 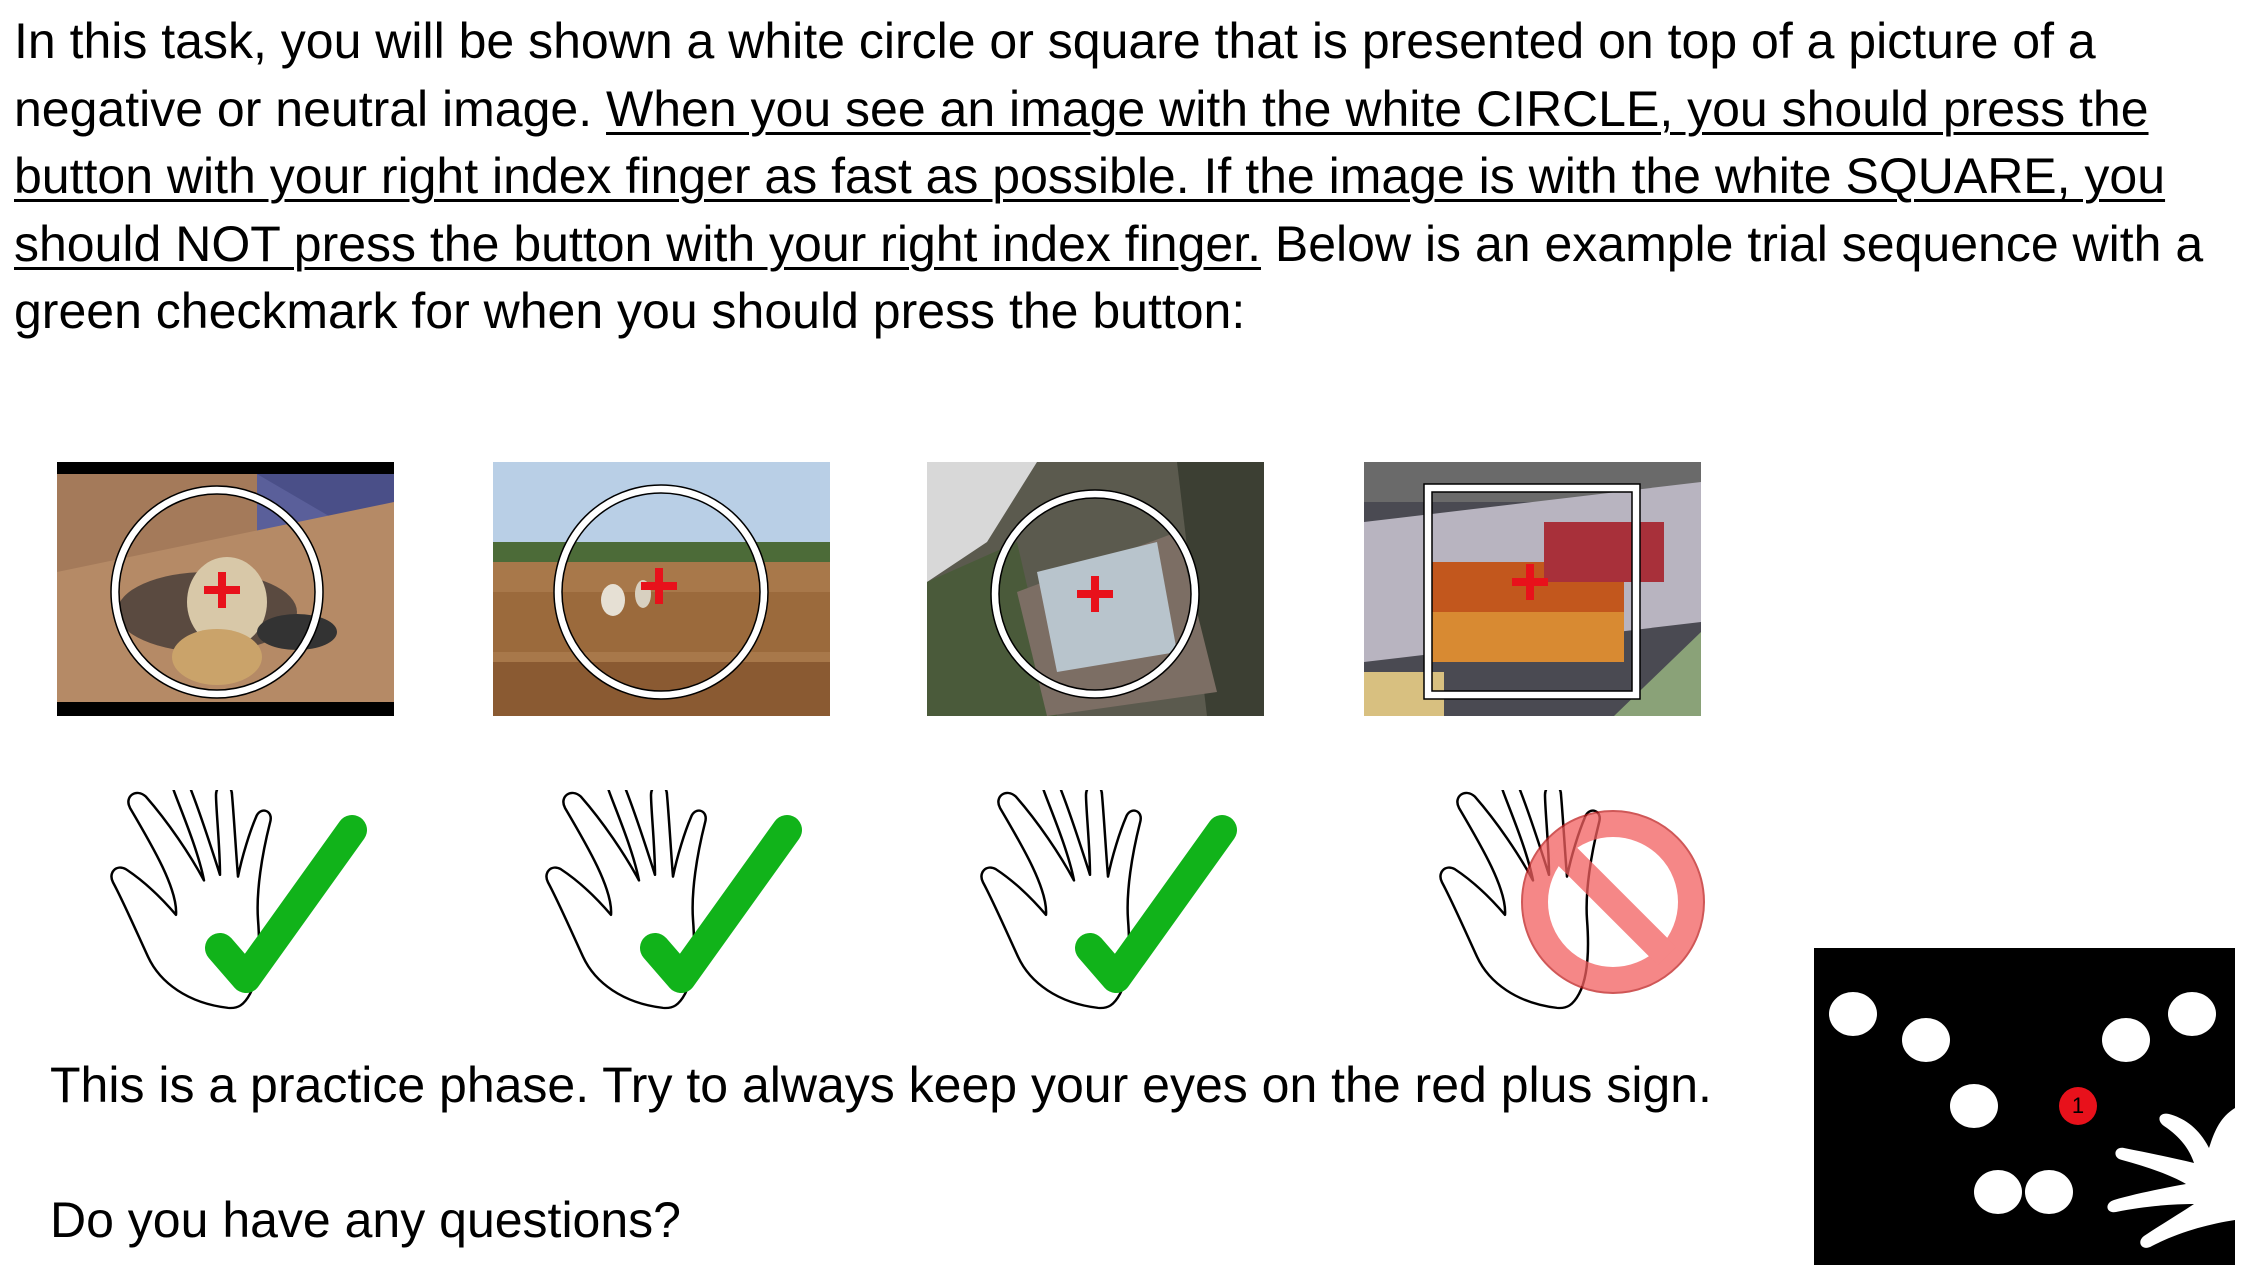 I want to click on pad-button-label: 1, so click(x=2078, y=1105).